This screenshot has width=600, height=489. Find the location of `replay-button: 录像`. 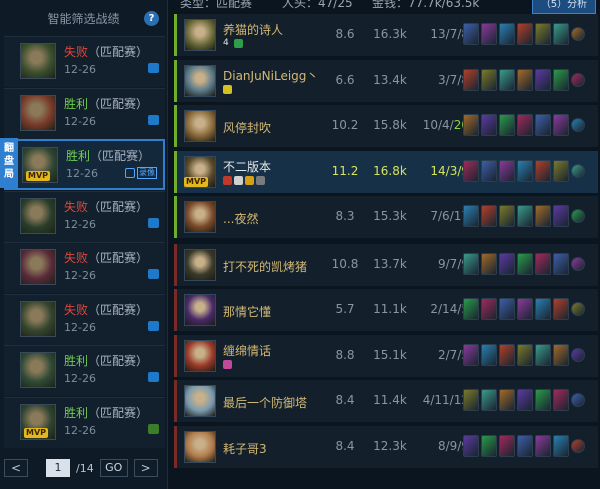

replay-button: 录像 is located at coordinates (141, 173).